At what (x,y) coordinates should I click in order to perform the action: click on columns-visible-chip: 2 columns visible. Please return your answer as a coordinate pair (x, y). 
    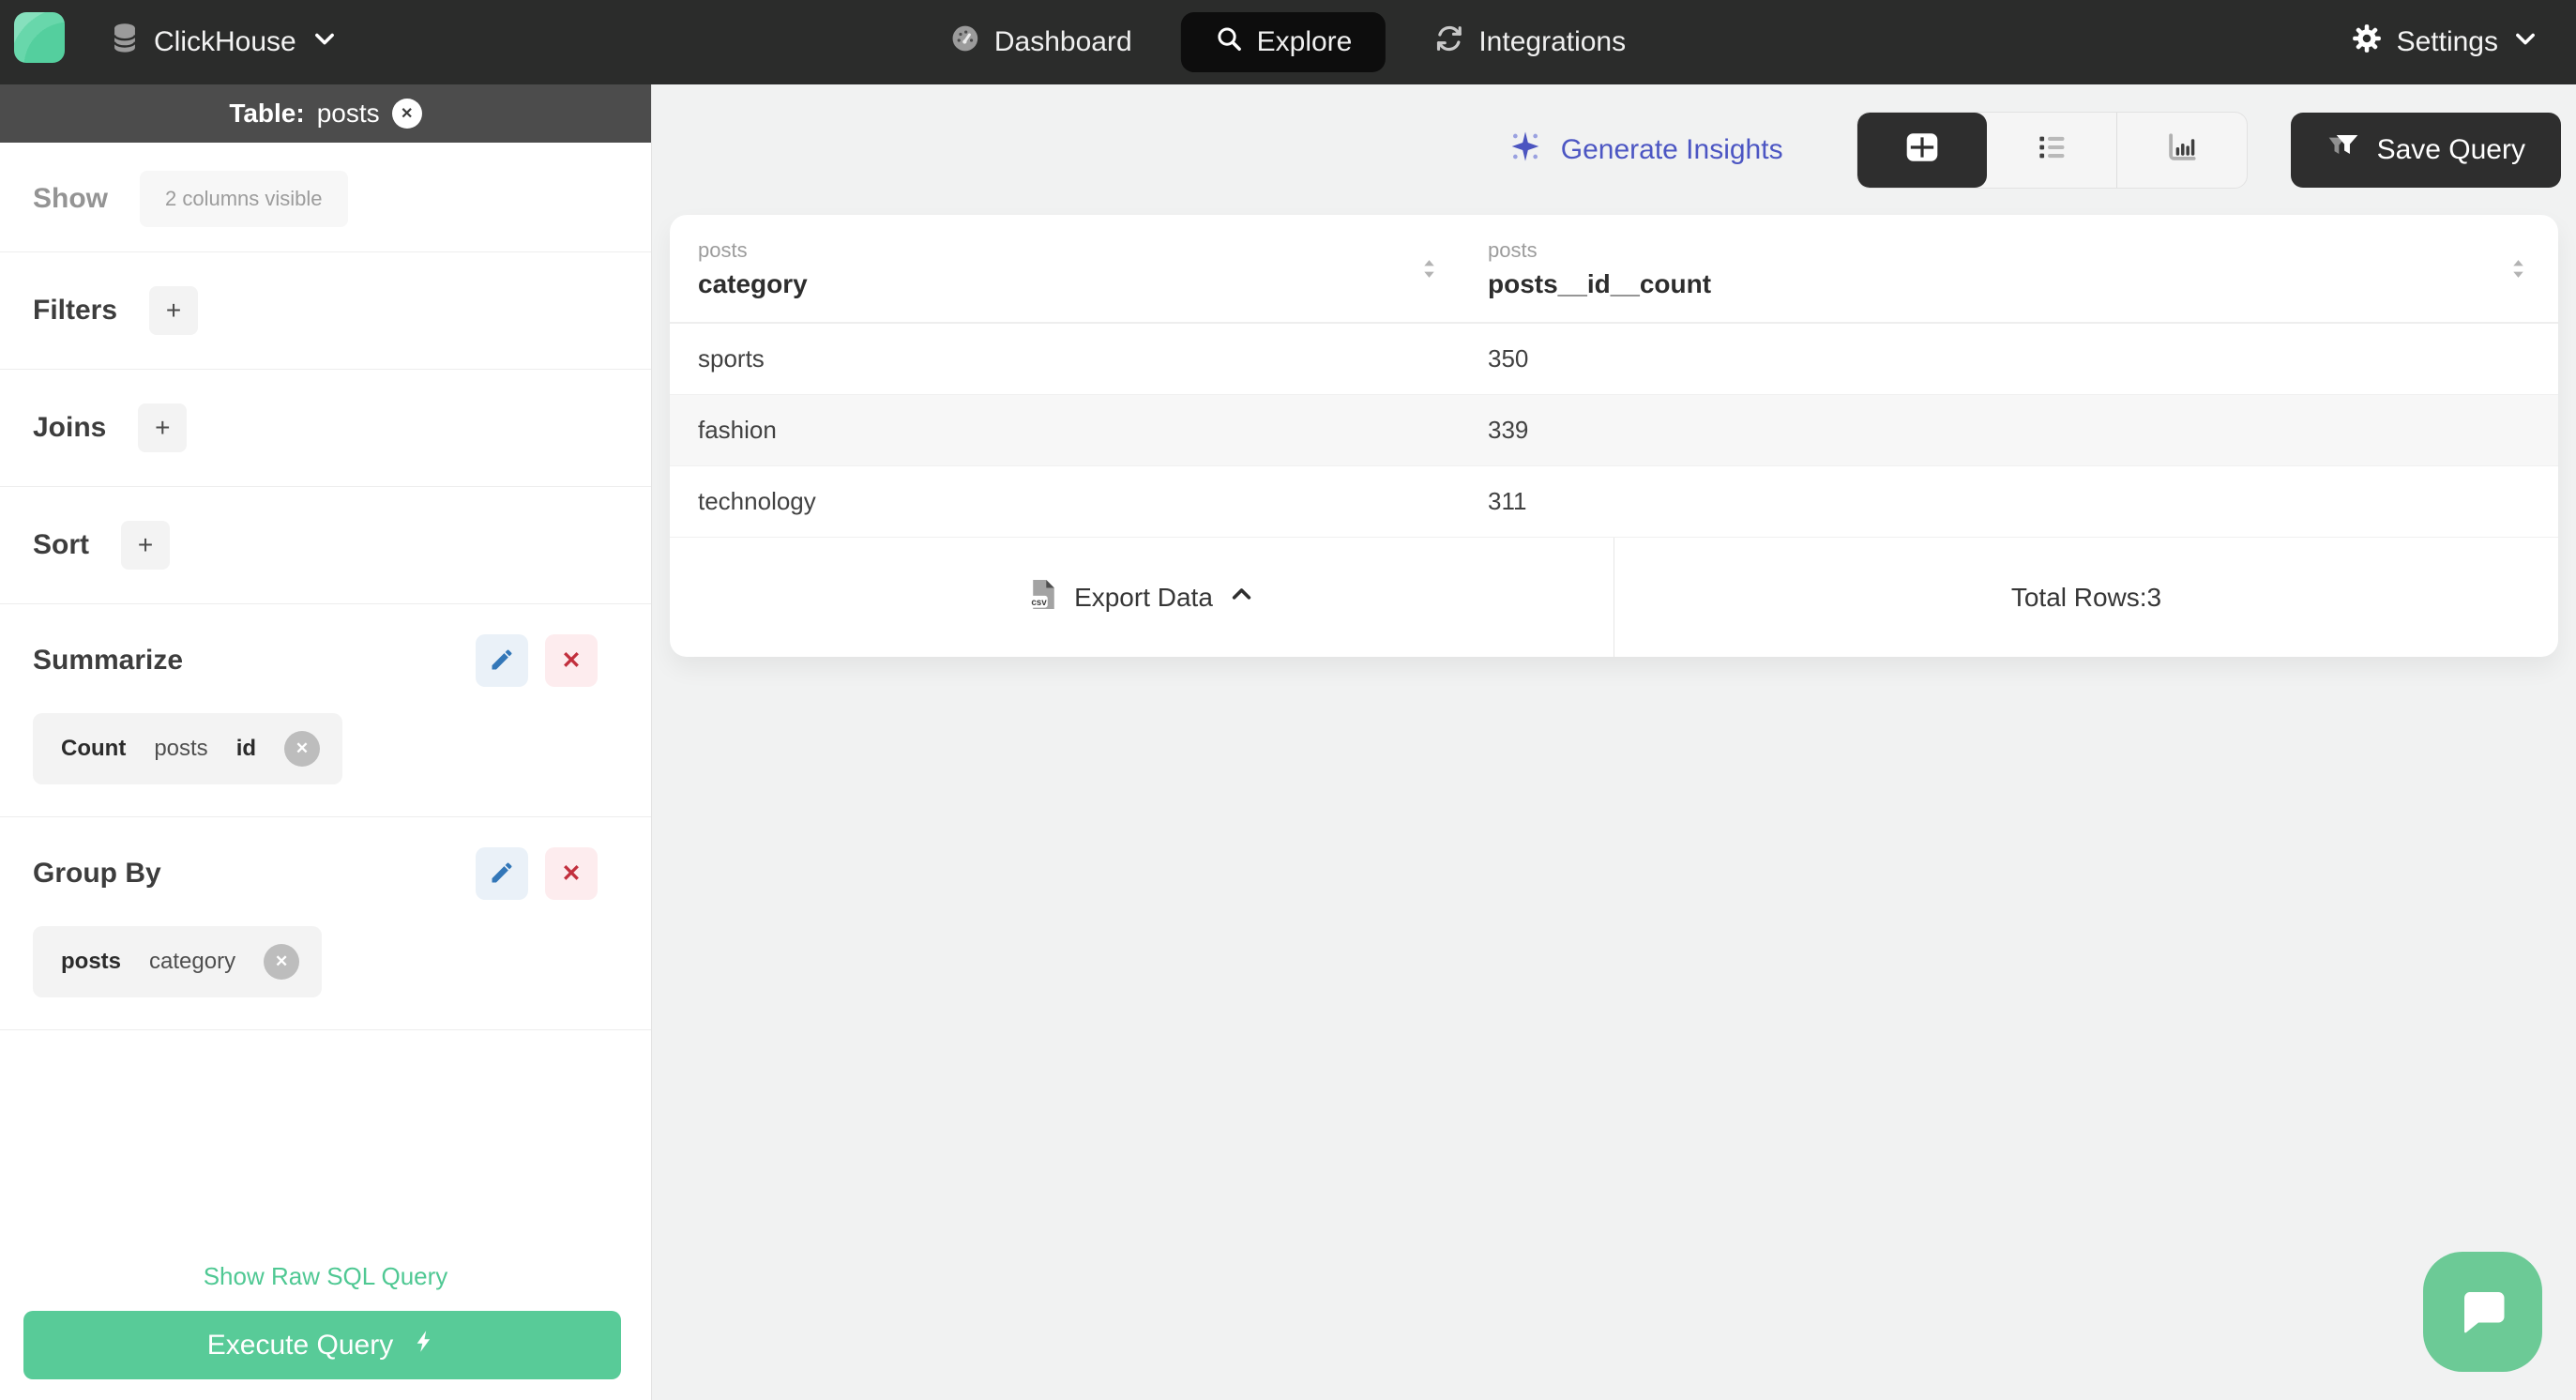
    Looking at the image, I should click on (244, 199).